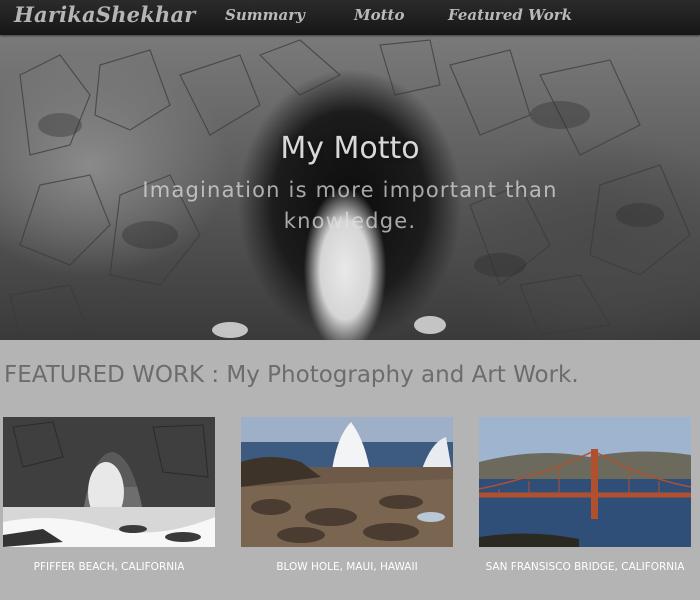  I want to click on caption-blow-hole: BLOW HOLE, MAUI, HAWAII, so click(347, 567).